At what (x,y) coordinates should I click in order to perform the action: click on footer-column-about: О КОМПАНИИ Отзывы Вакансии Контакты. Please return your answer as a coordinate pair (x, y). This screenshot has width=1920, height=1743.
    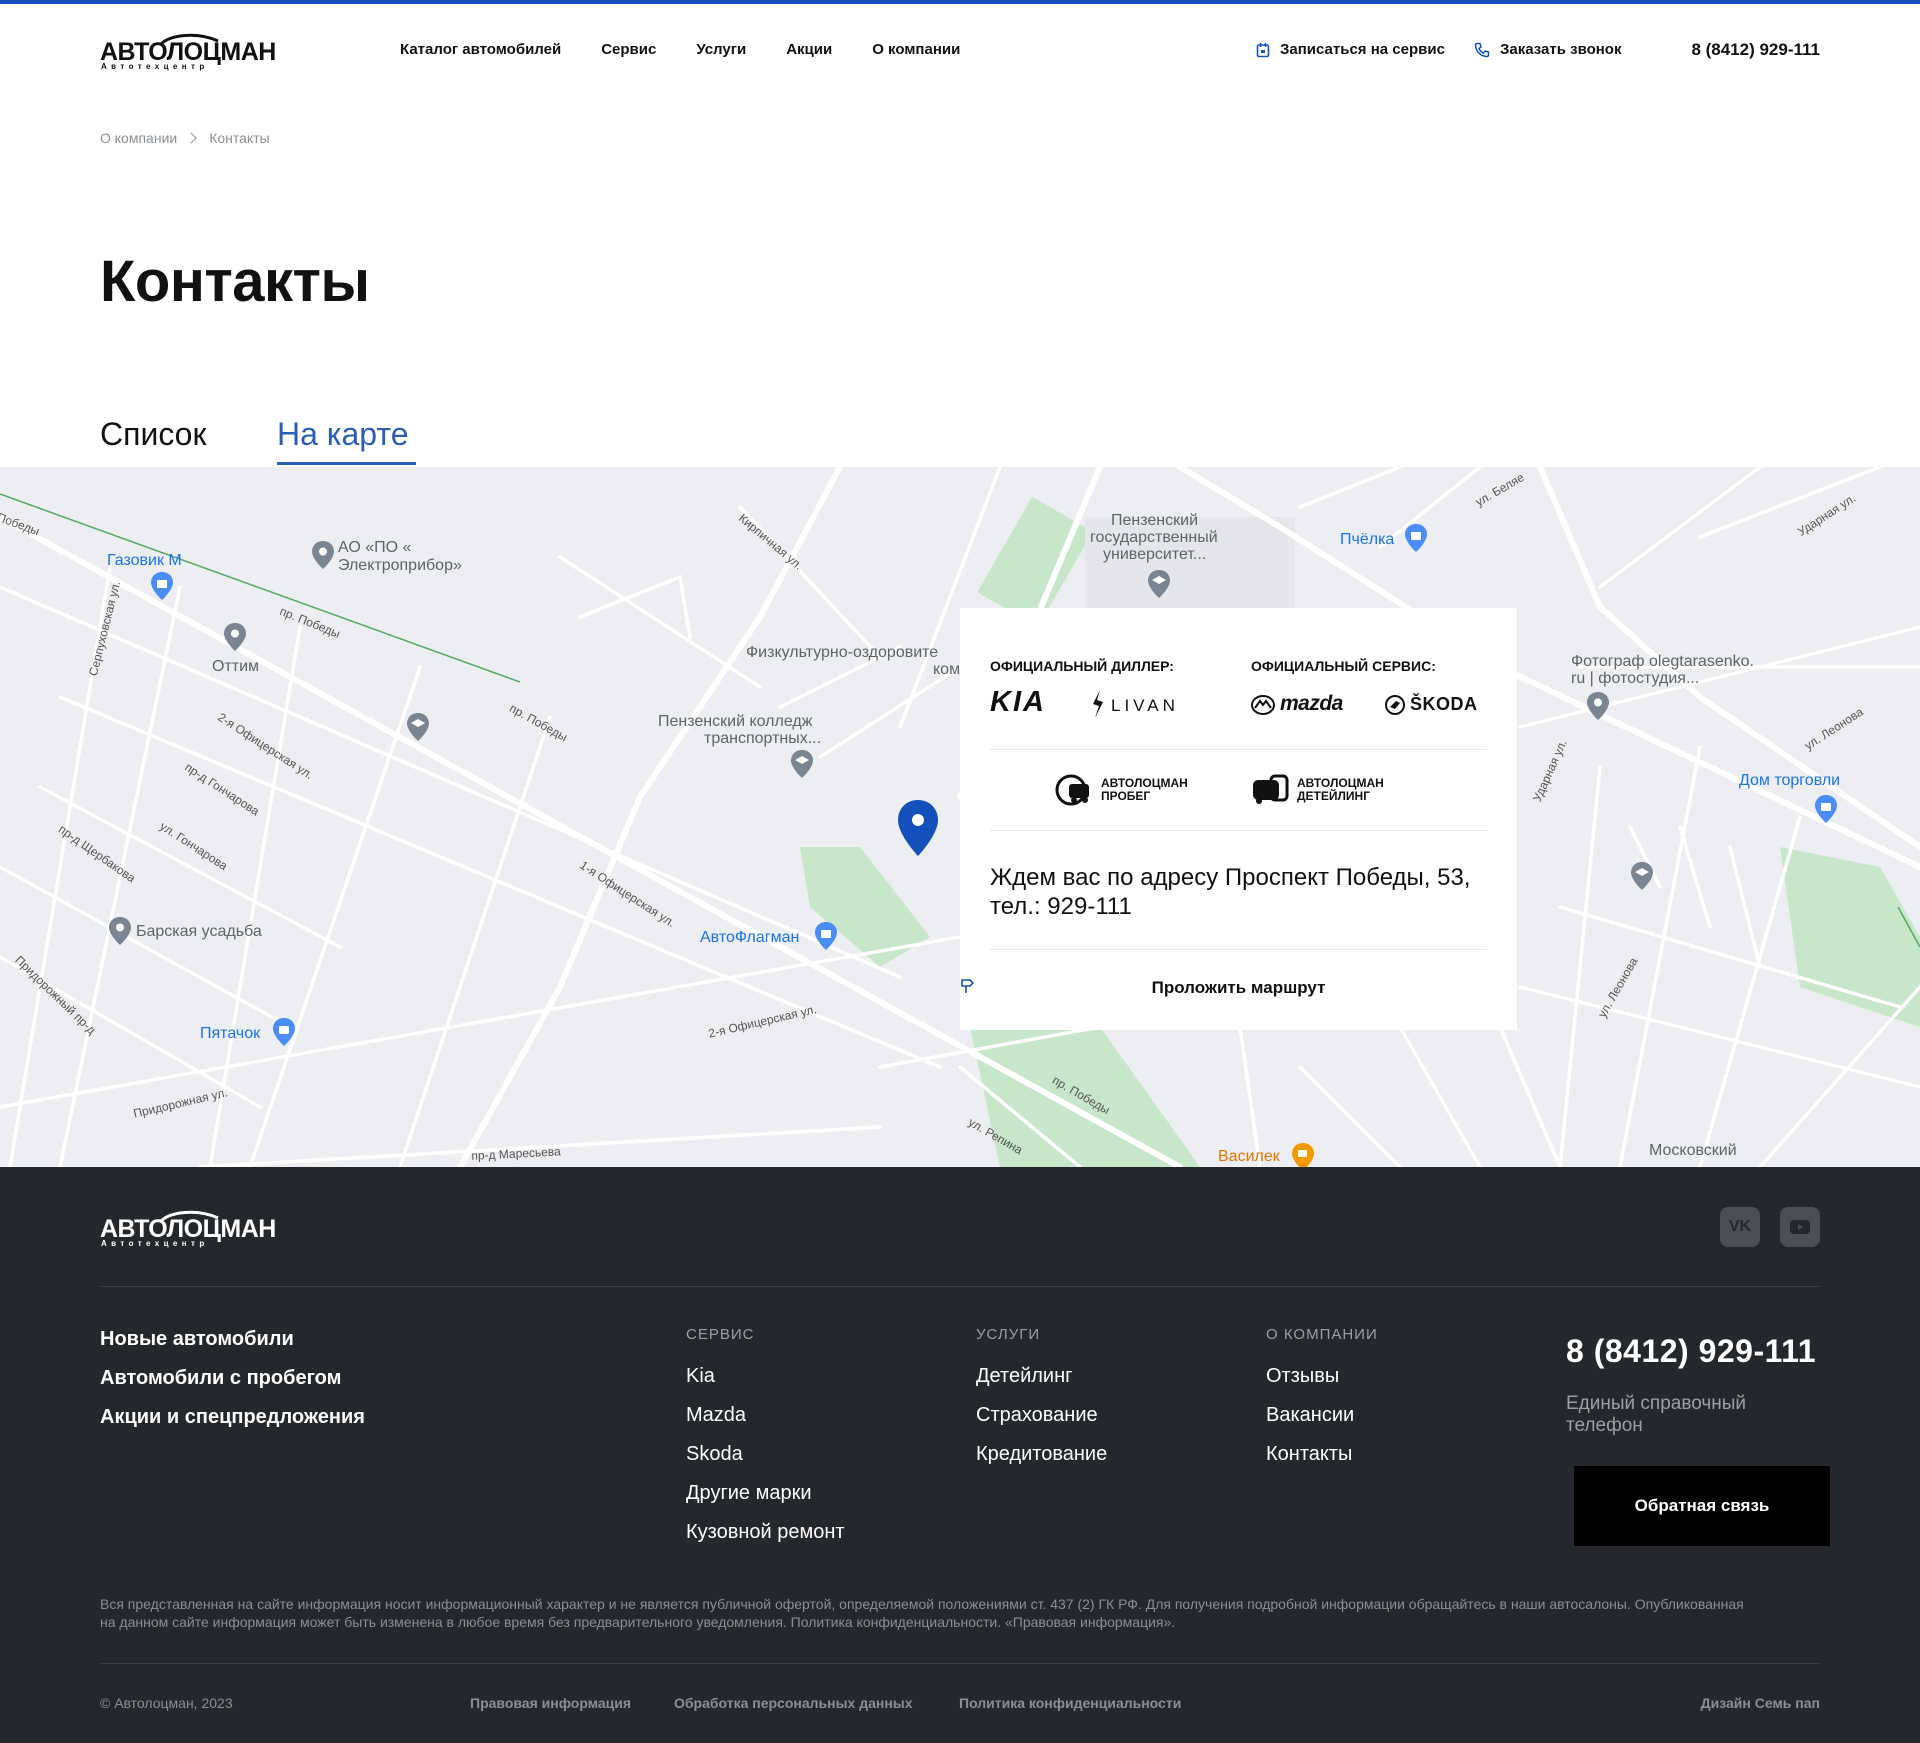
    Looking at the image, I should click on (1322, 1400).